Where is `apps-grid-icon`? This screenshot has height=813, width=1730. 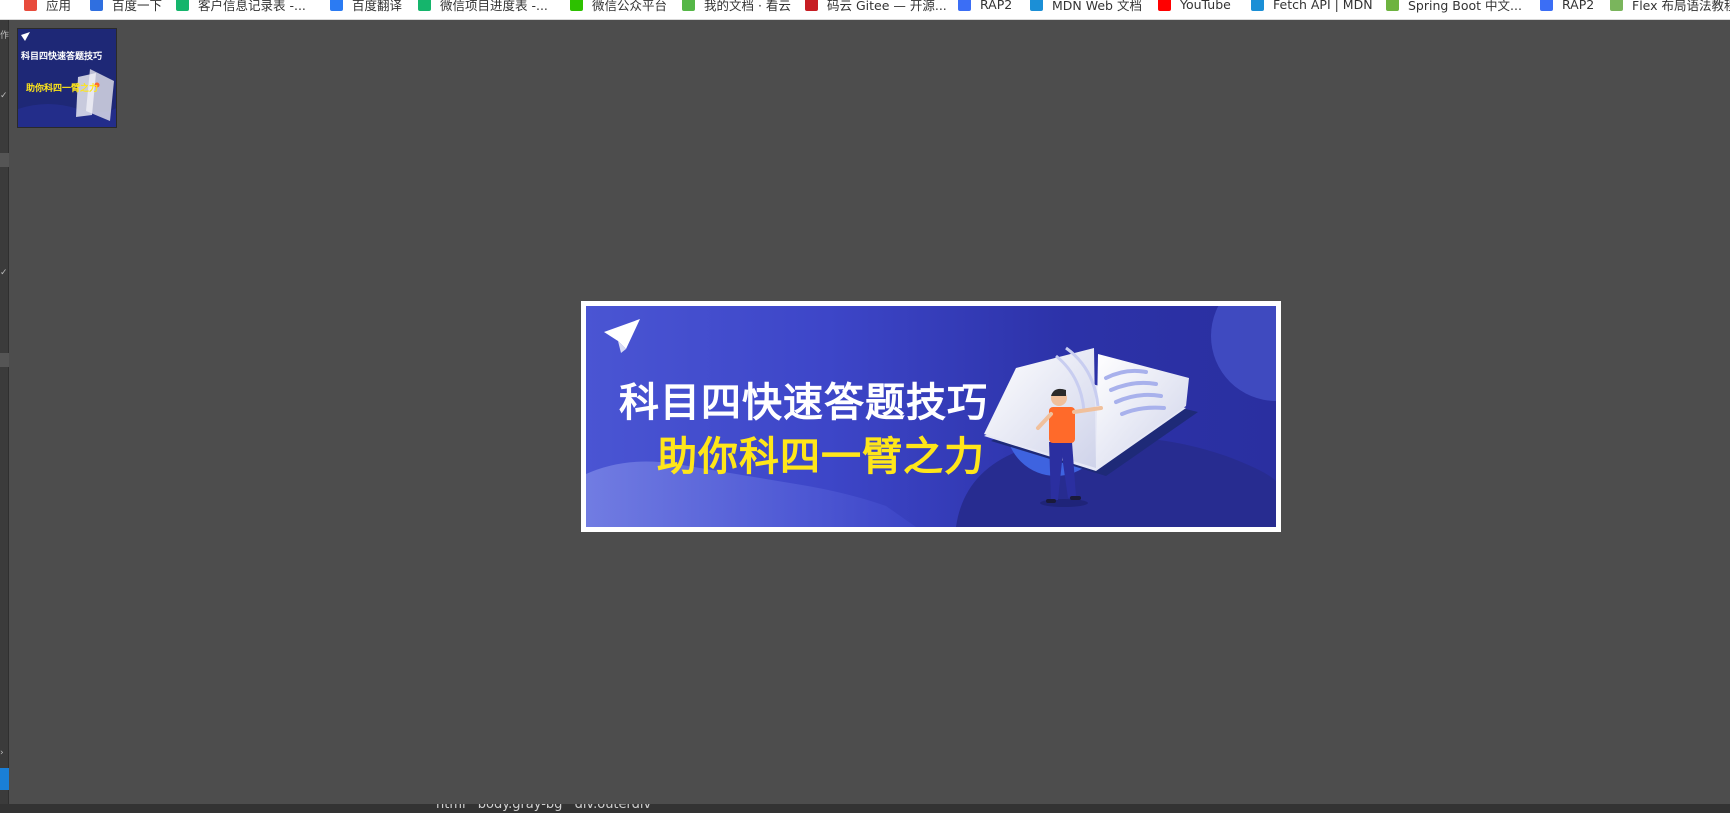 apps-grid-icon is located at coordinates (30, 5).